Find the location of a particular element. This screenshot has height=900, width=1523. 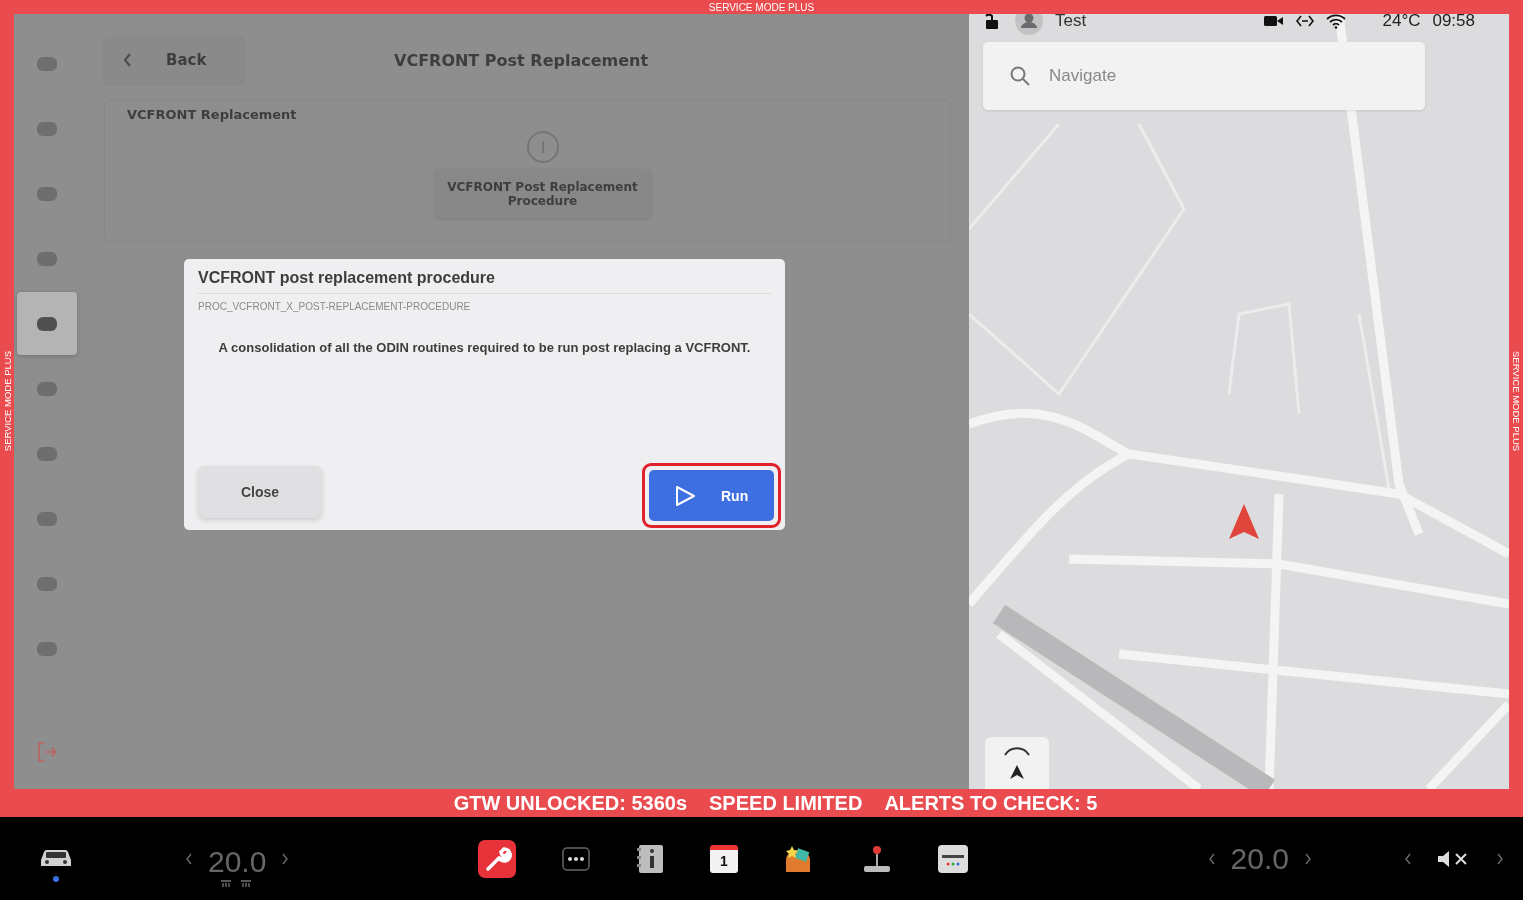

sidebar-item is located at coordinates (47, 323).